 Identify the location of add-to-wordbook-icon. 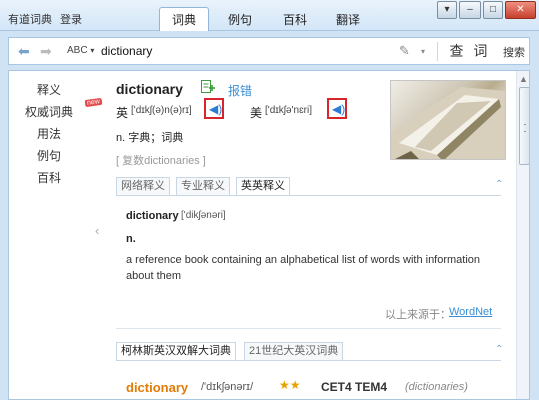
(208, 86).